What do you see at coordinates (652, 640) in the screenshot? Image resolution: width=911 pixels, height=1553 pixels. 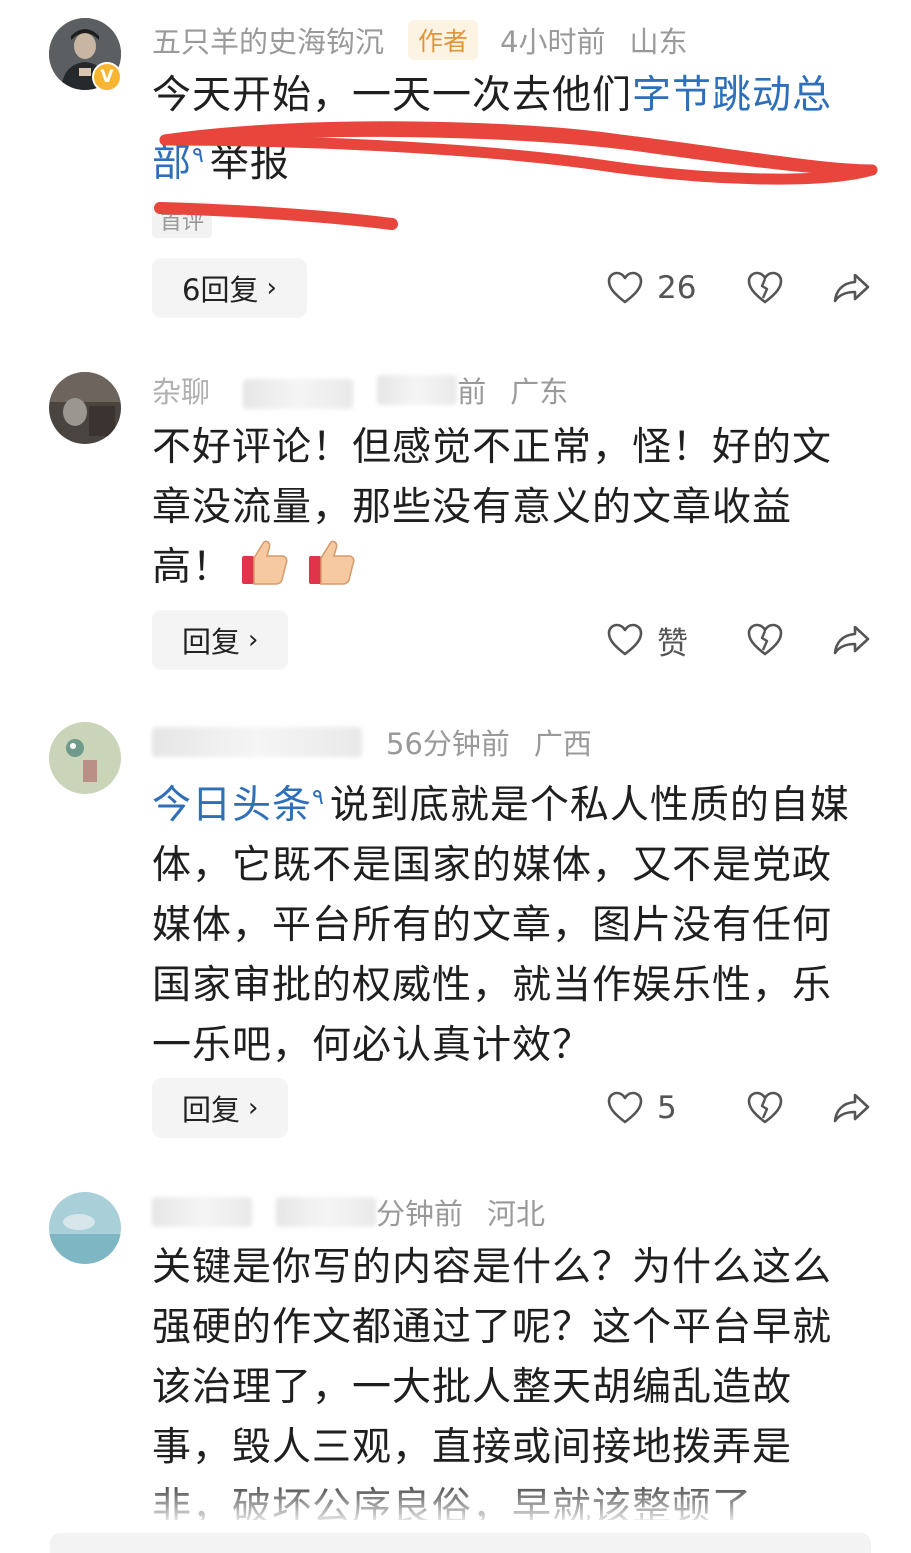 I see `like-button: 赞` at bounding box center [652, 640].